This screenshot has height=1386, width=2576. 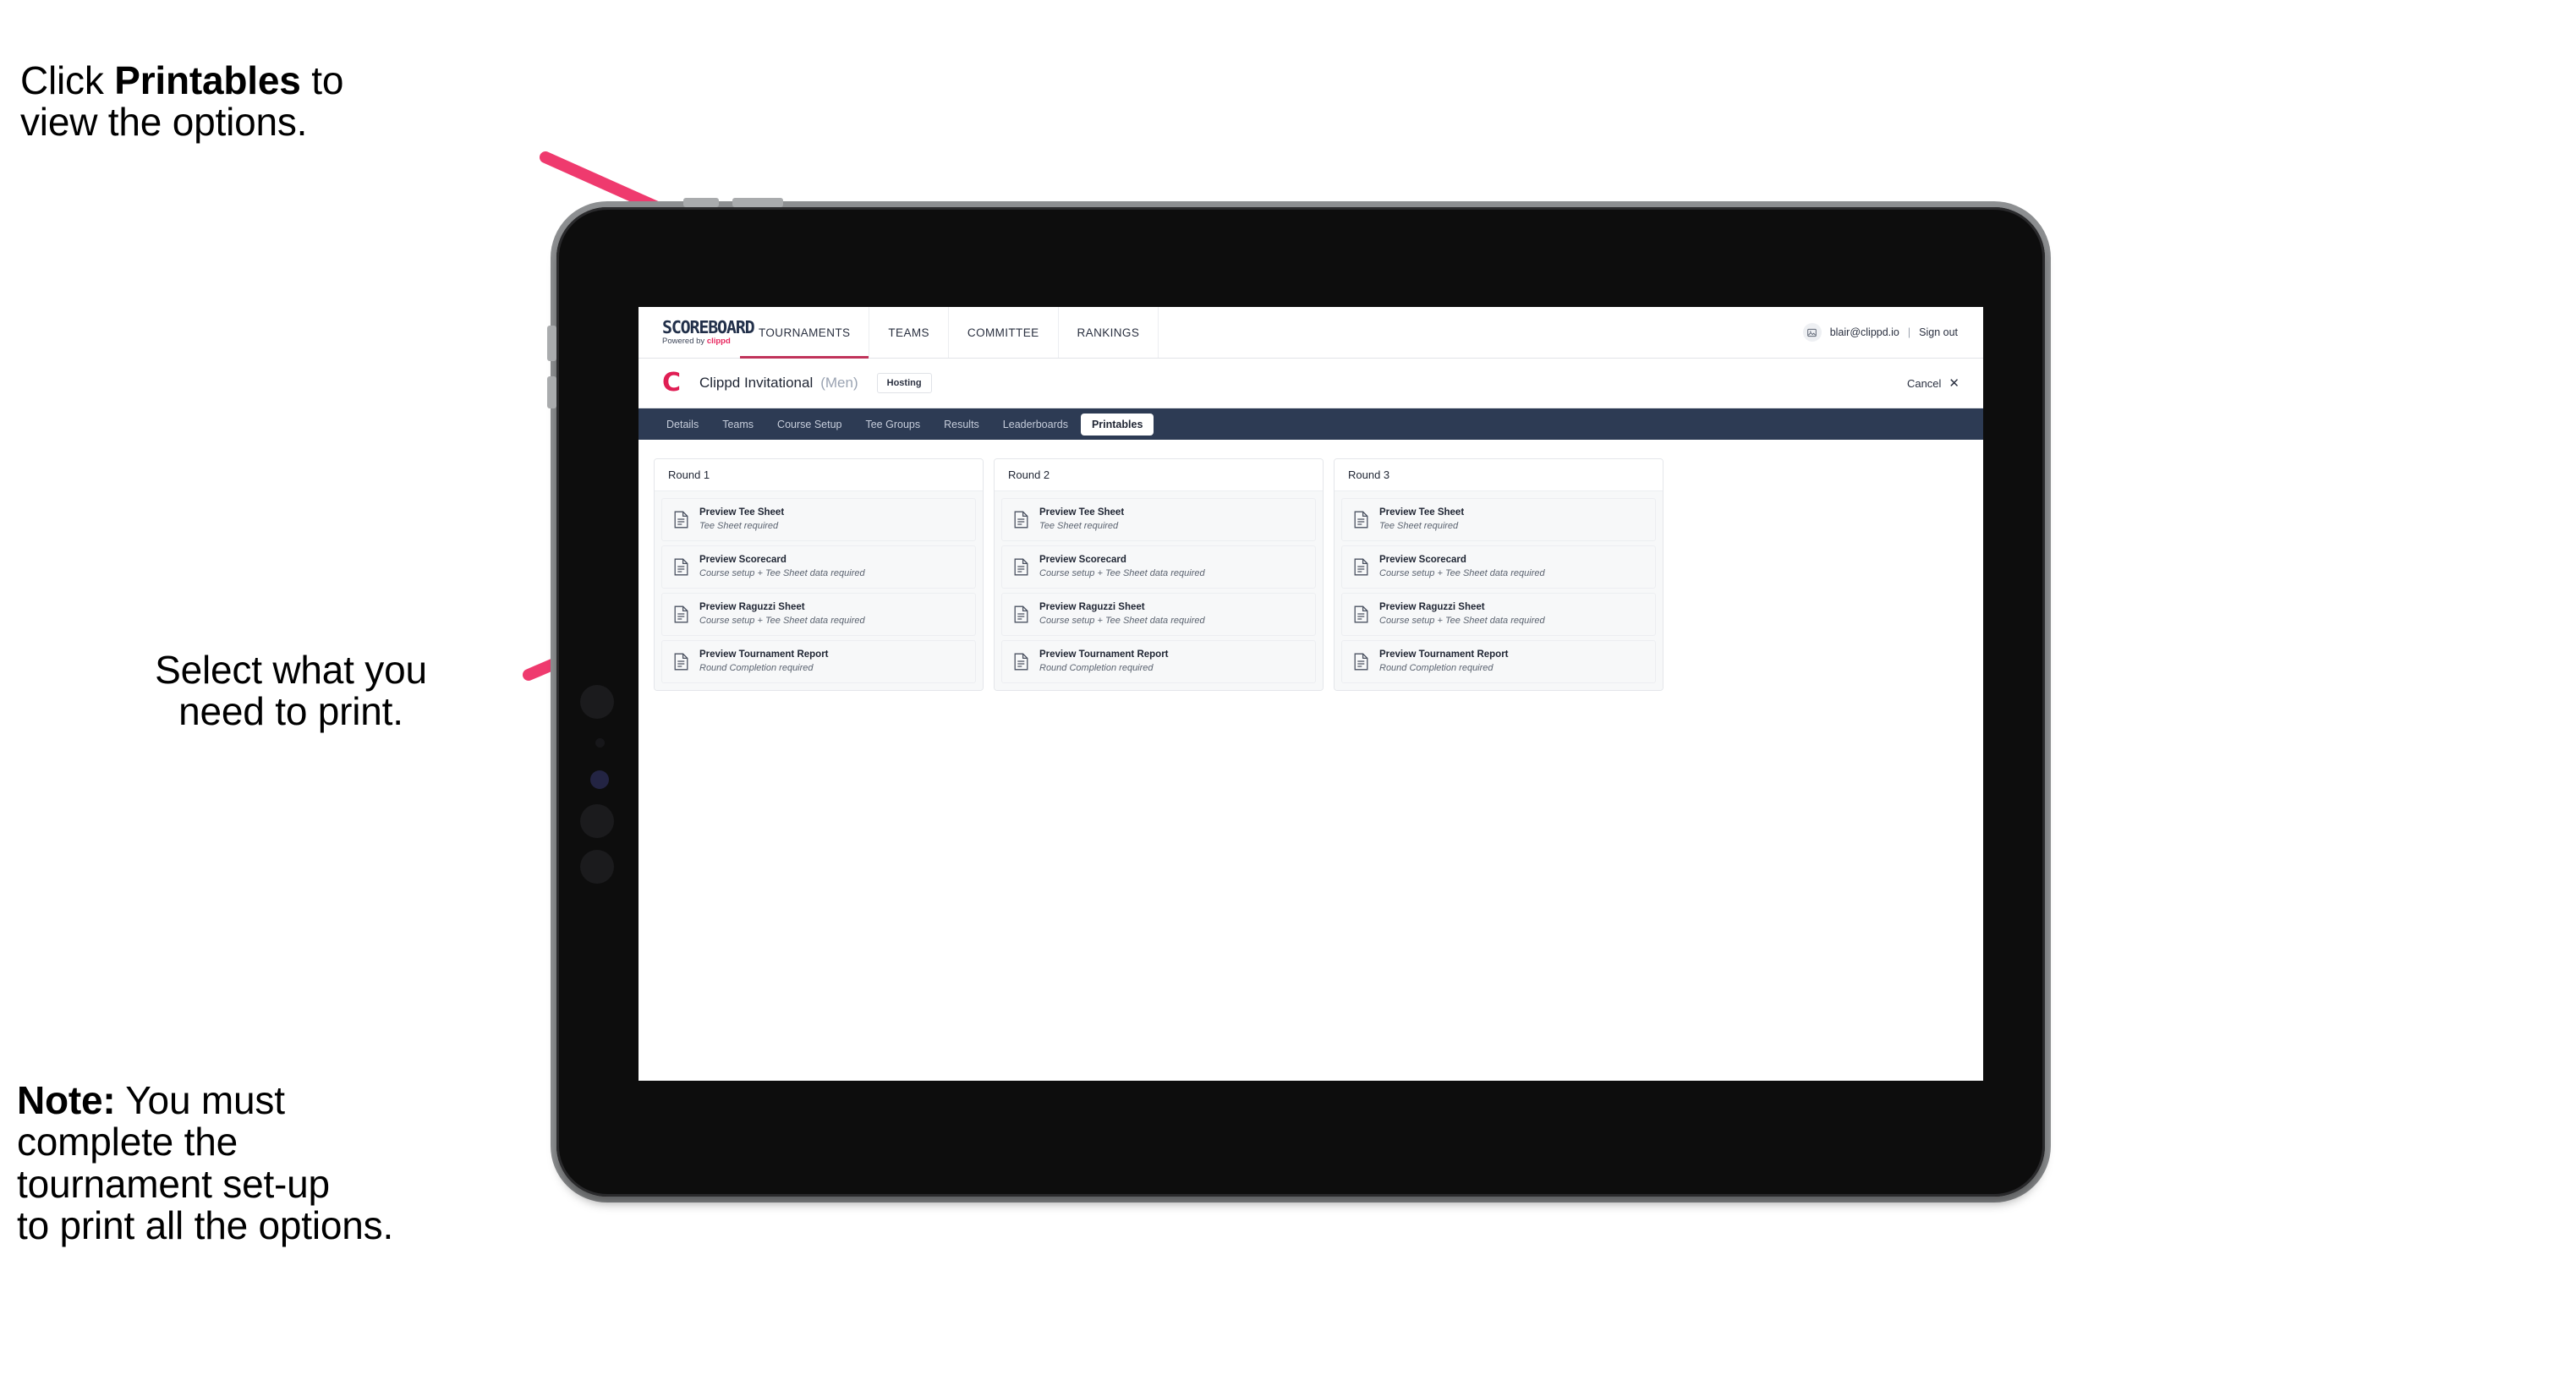 I want to click on tablet-volume-up-button, so click(x=551, y=343).